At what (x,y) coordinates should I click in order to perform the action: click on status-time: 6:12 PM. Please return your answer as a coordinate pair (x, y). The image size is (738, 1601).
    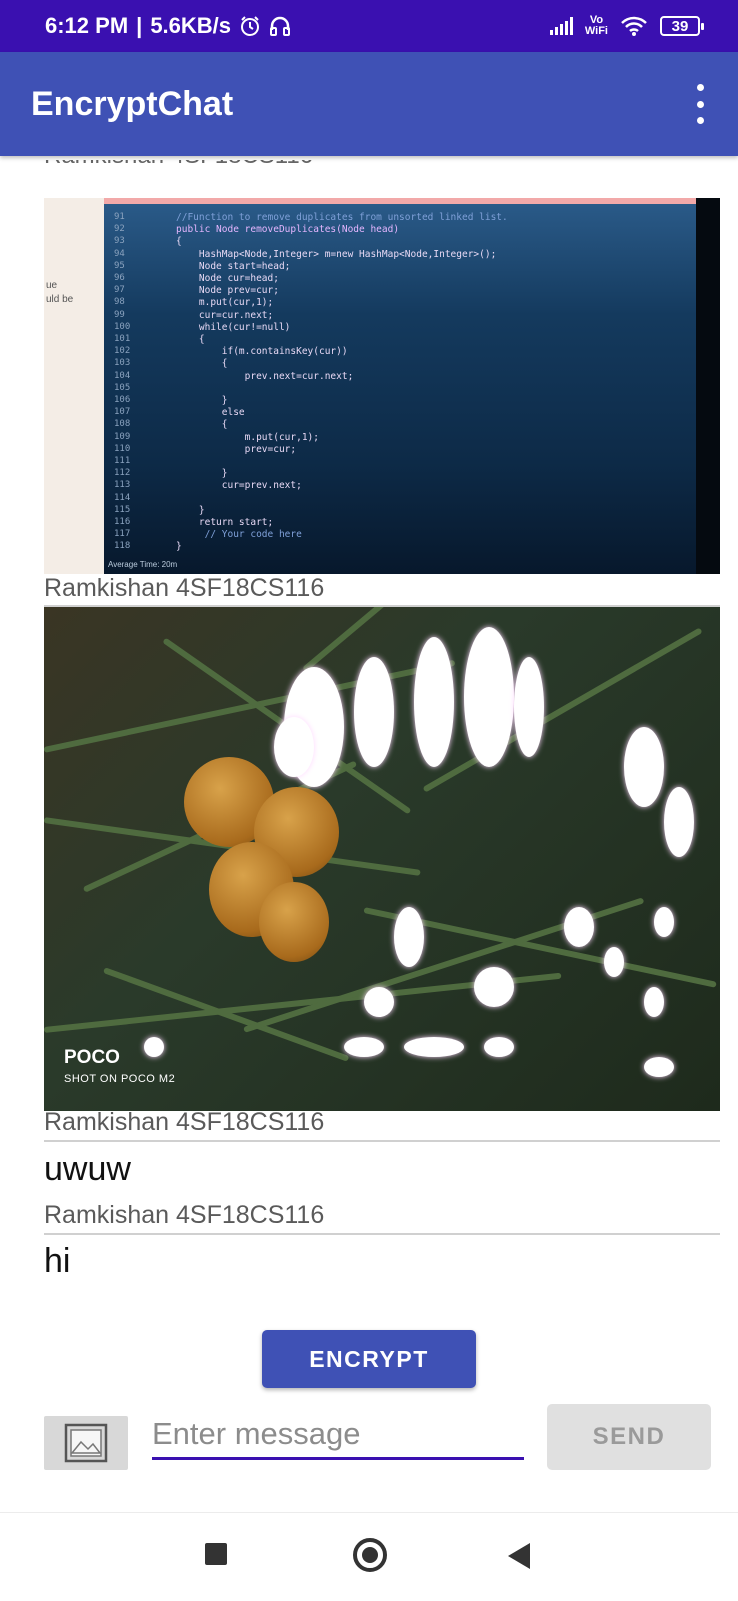
    Looking at the image, I should click on (87, 25).